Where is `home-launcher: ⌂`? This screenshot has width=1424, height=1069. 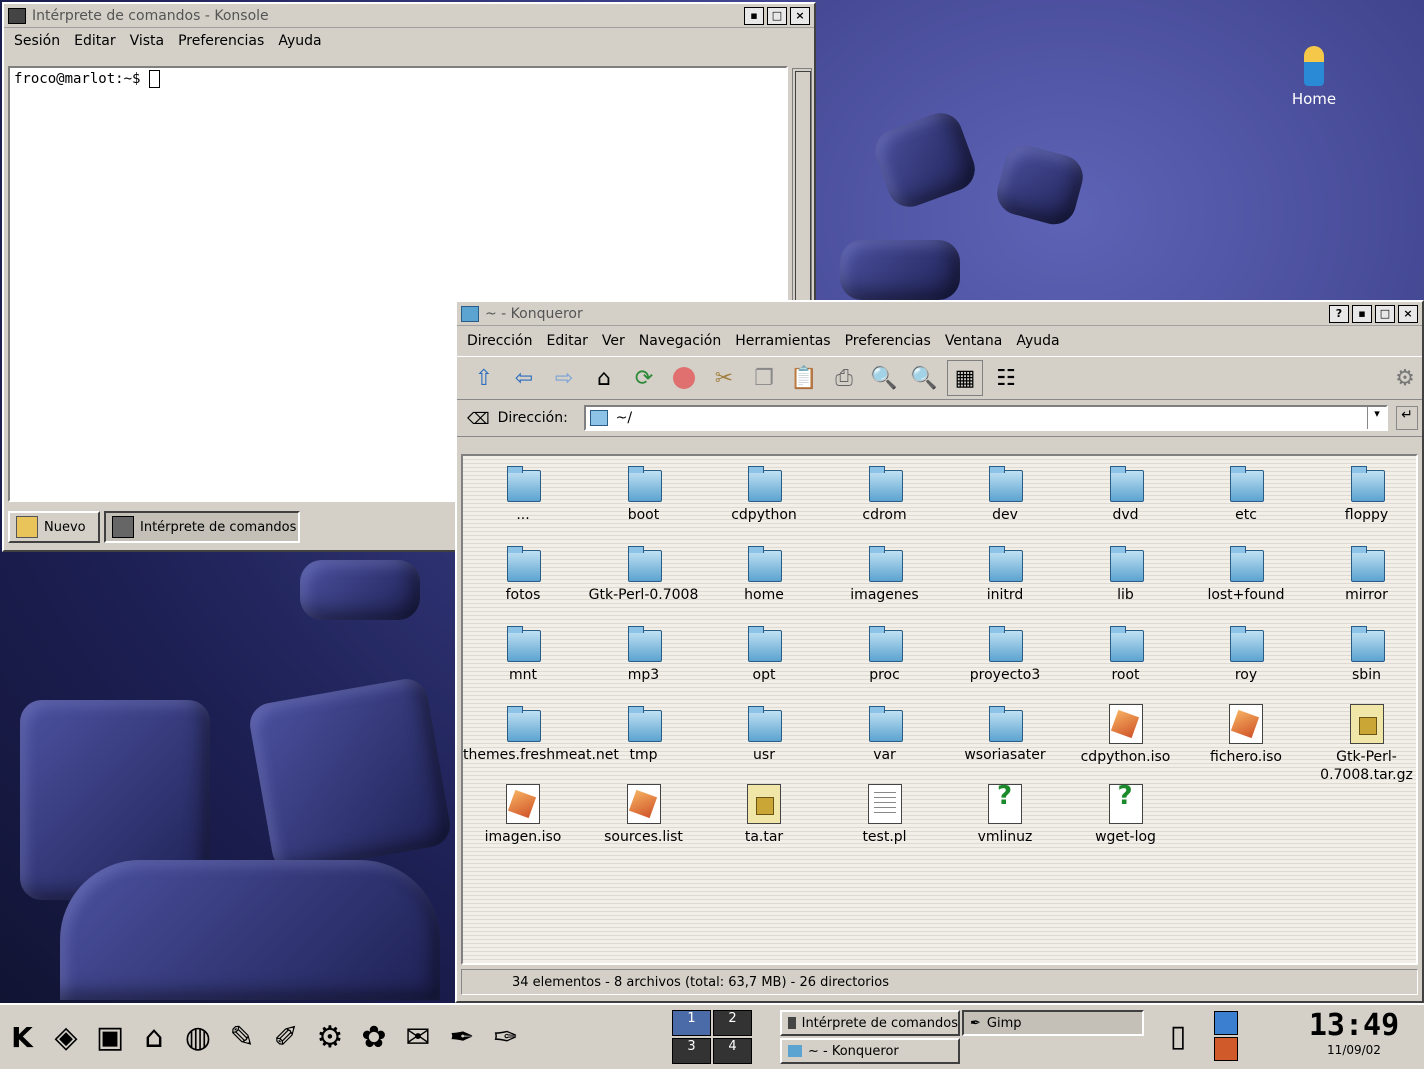 home-launcher: ⌂ is located at coordinates (154, 1037).